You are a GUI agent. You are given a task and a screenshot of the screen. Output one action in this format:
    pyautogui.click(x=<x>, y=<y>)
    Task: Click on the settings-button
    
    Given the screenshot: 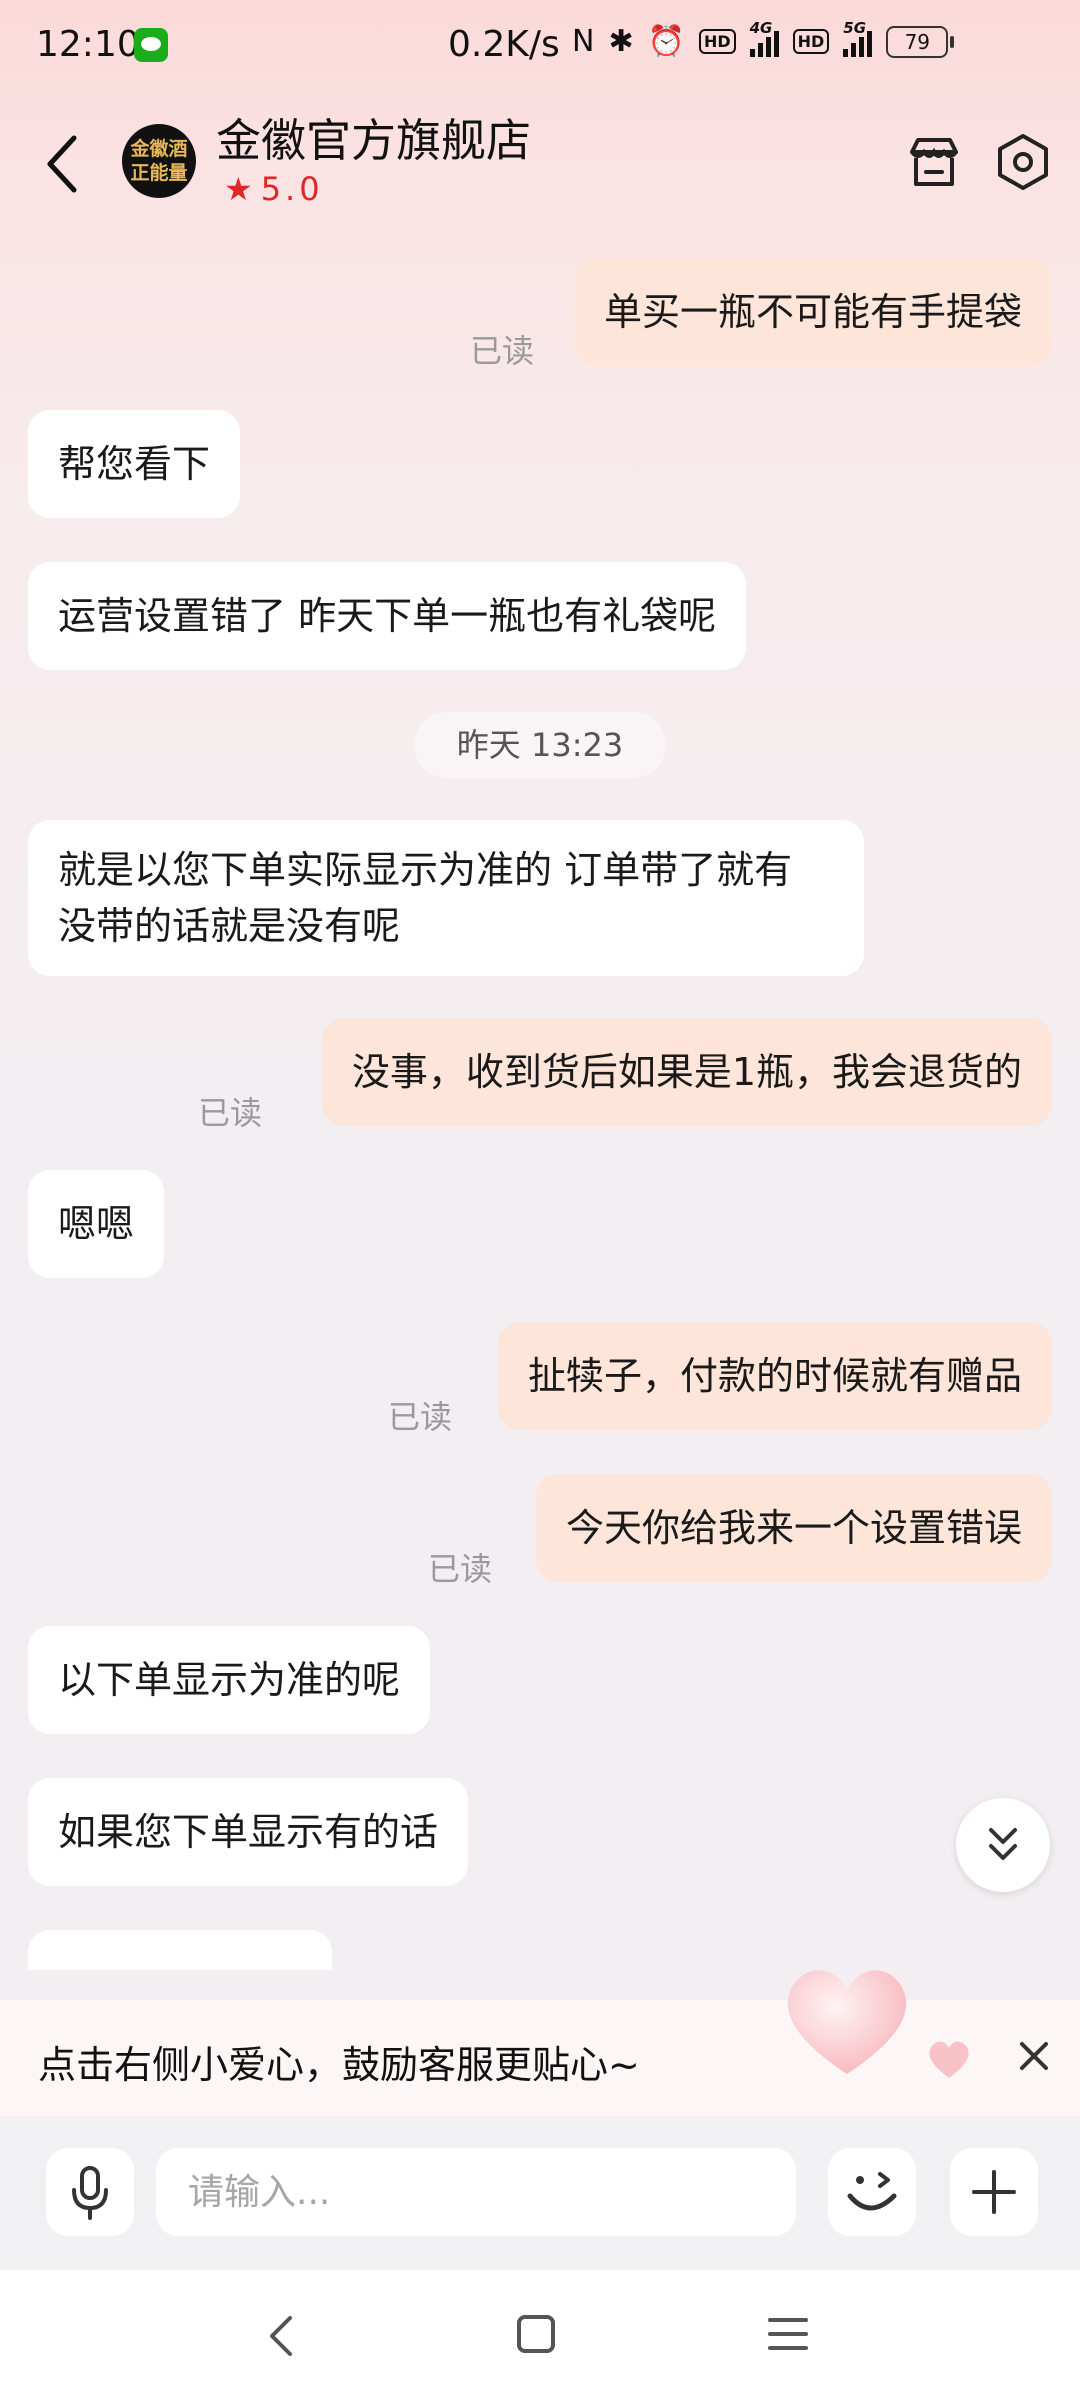 What is the action you would take?
    pyautogui.click(x=1023, y=162)
    